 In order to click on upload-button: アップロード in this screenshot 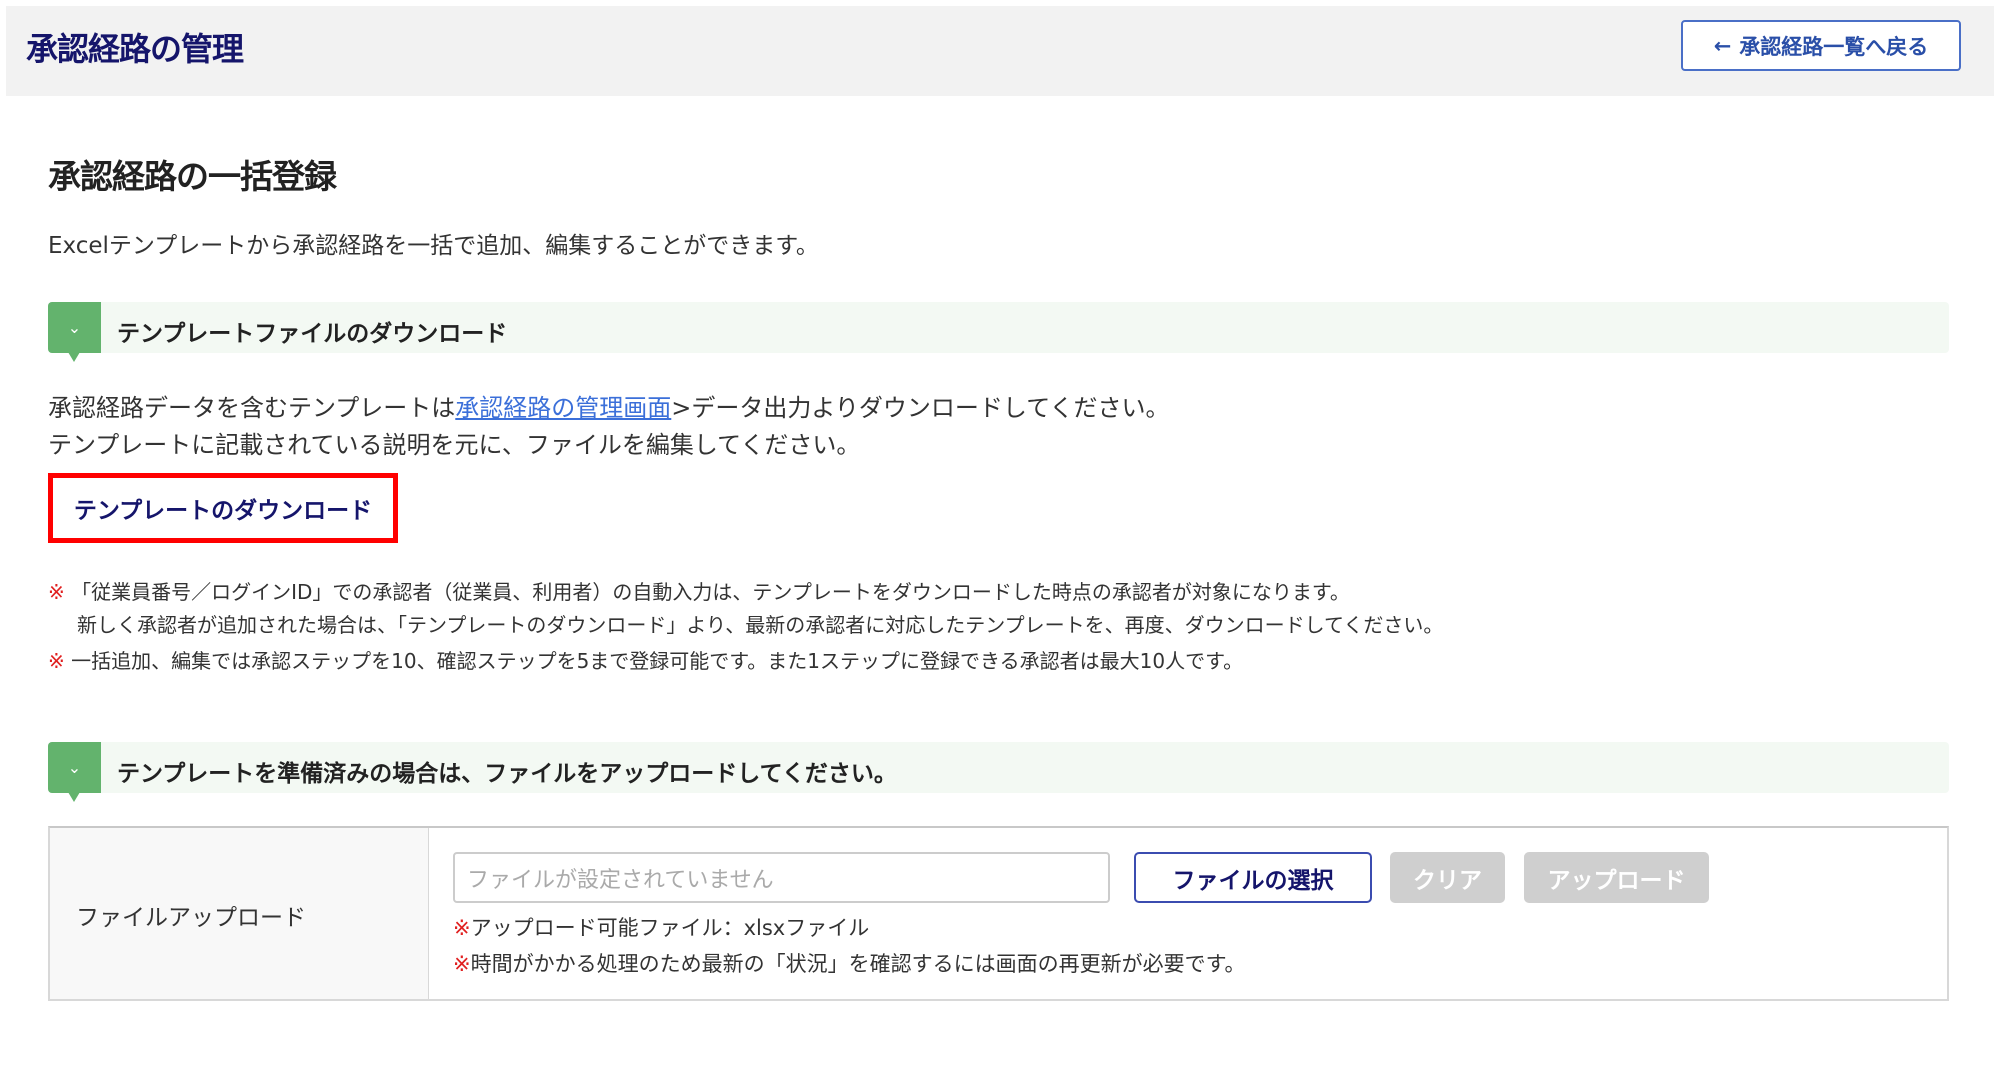, I will do `click(1616, 877)`.